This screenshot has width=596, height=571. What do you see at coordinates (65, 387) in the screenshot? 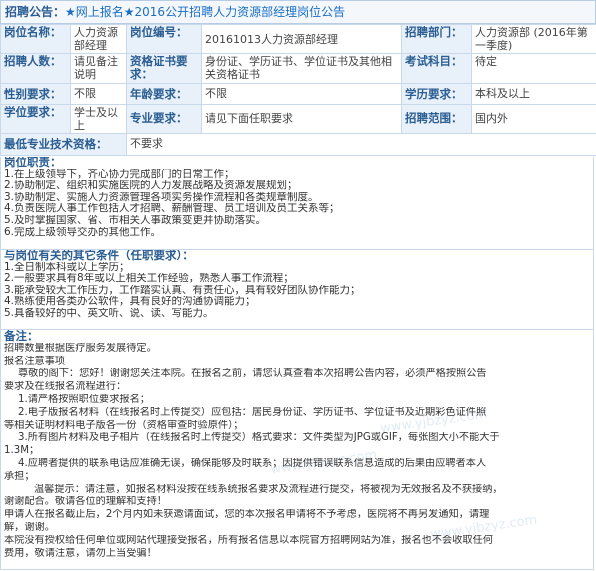
I see `note-line: 要求及在线报名流程进行：` at bounding box center [65, 387].